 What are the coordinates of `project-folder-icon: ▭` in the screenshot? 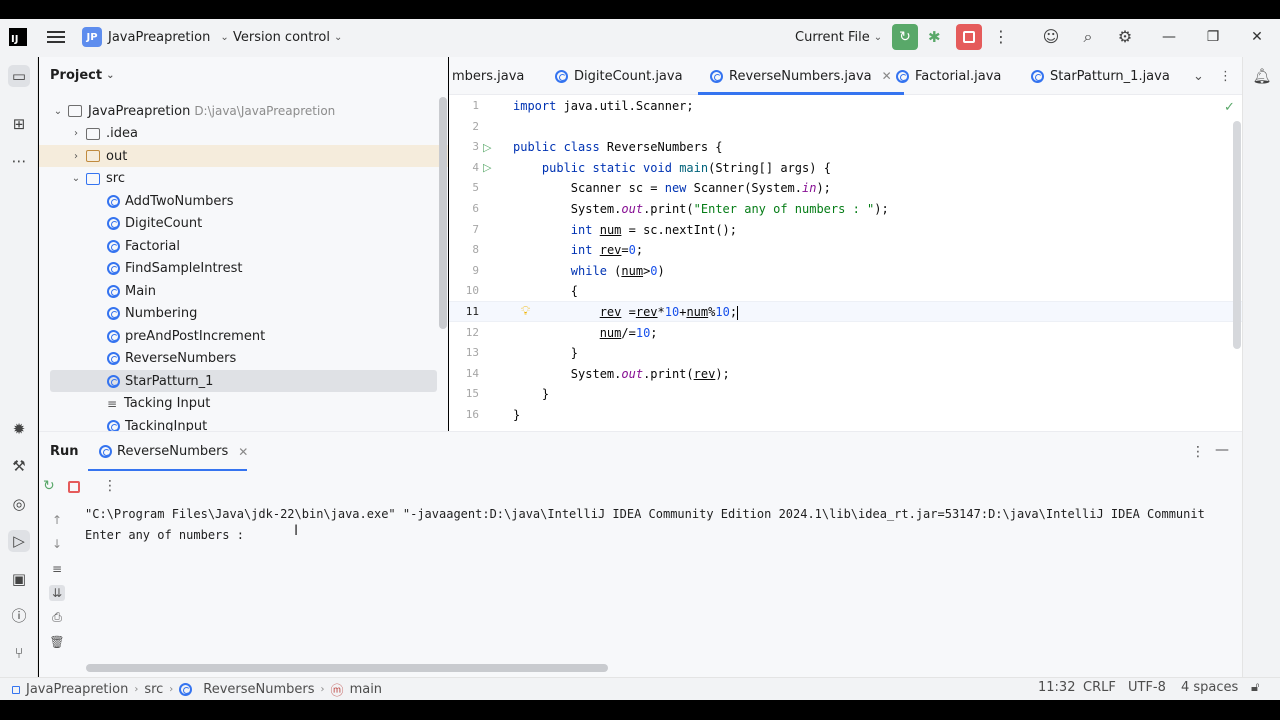 It's located at (19, 76).